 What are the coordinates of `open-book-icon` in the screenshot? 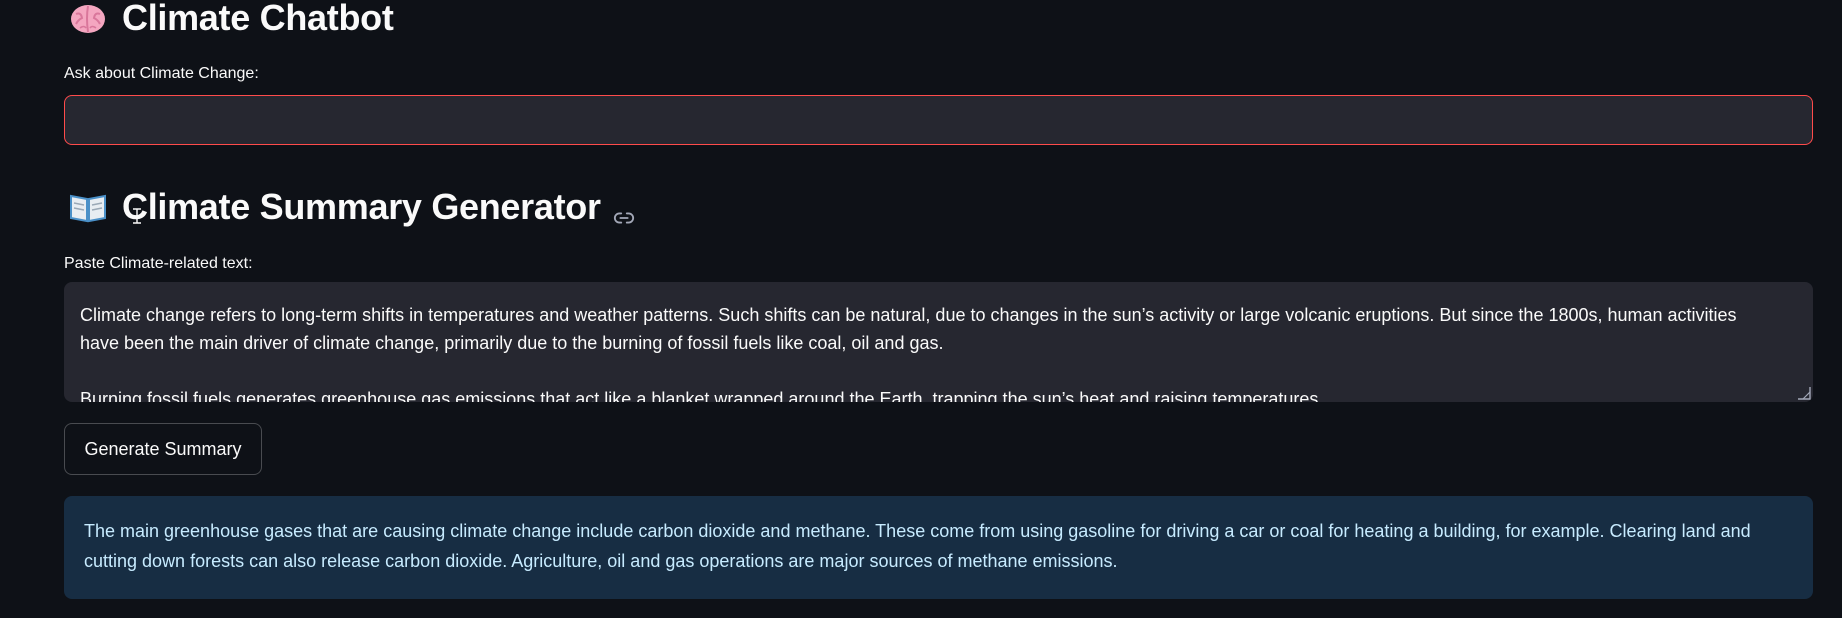 It's located at (88, 207).